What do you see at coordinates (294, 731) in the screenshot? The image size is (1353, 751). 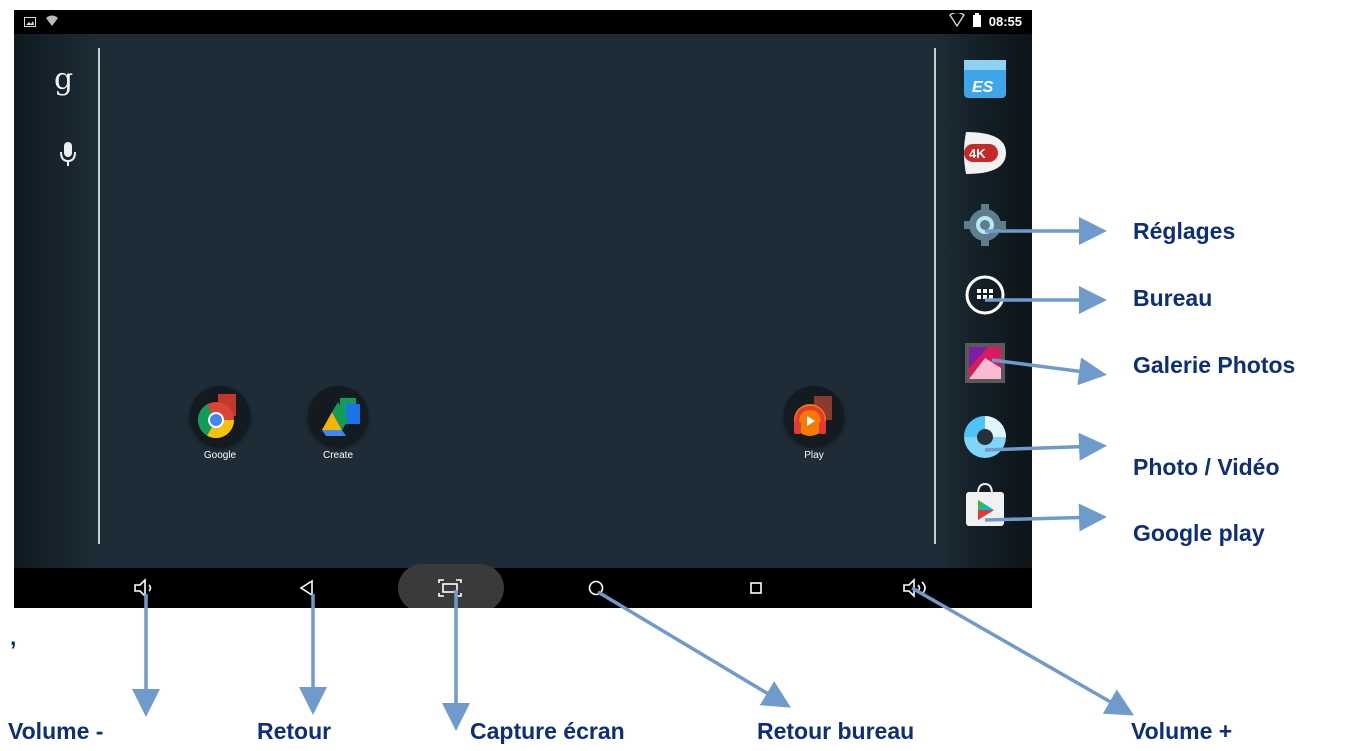 I see `label-retour: Retour` at bounding box center [294, 731].